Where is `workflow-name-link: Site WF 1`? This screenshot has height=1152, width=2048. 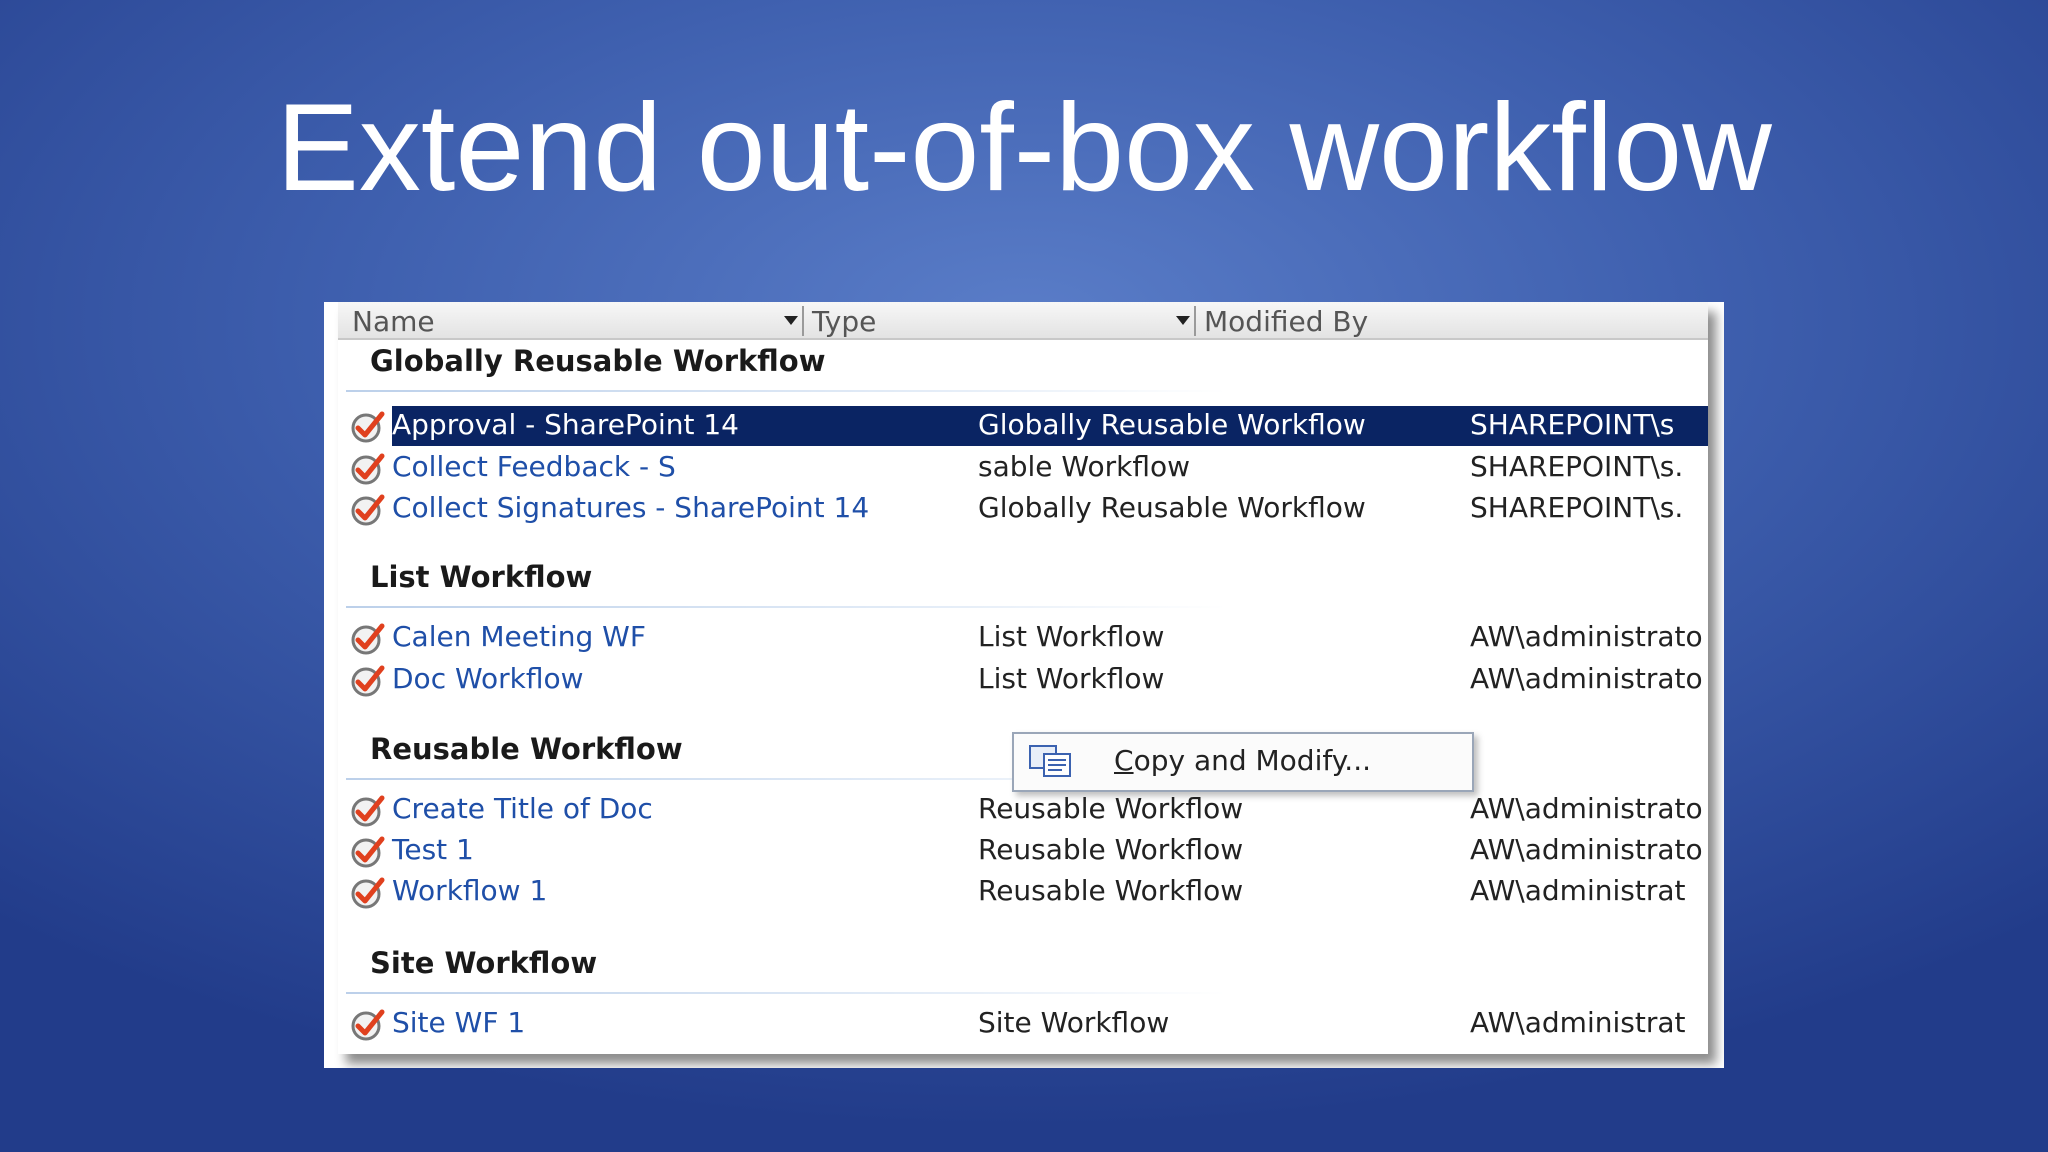 workflow-name-link: Site WF 1 is located at coordinates (458, 1022).